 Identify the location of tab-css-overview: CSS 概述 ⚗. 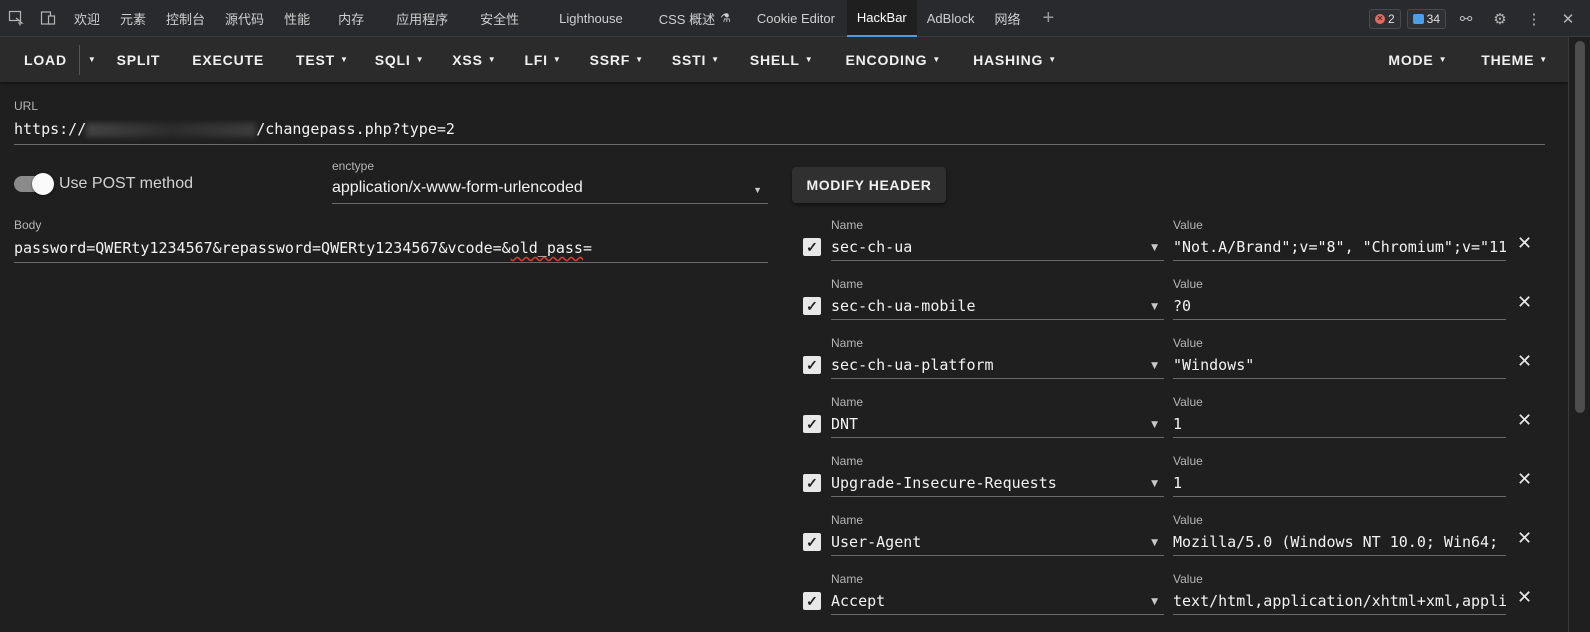
(695, 18).